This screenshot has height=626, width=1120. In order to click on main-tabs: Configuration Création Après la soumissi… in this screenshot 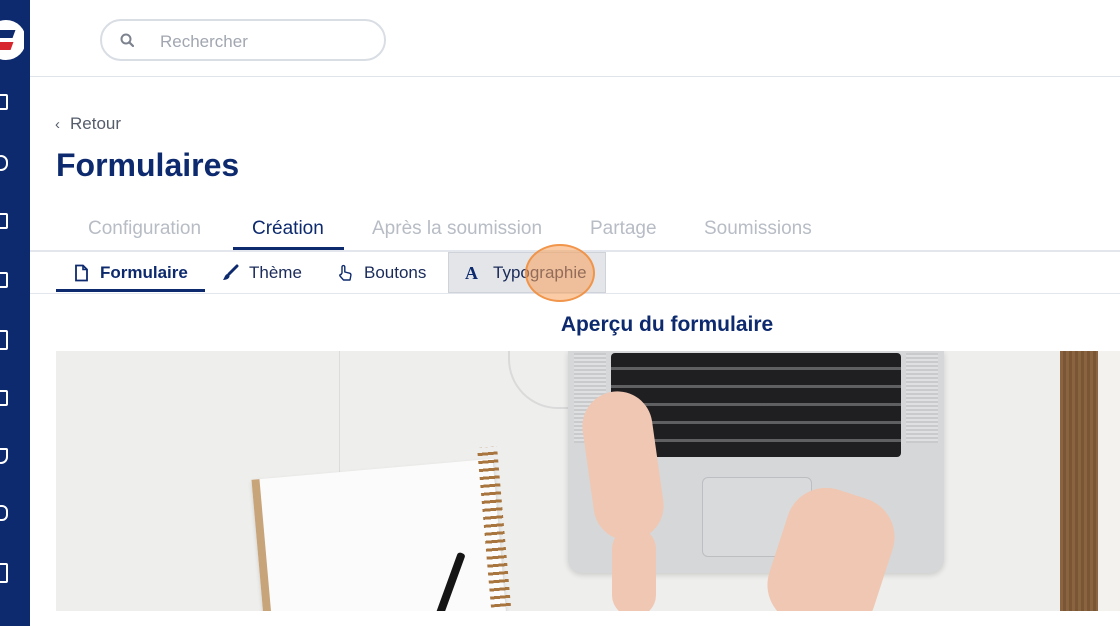, I will do `click(575, 231)`.